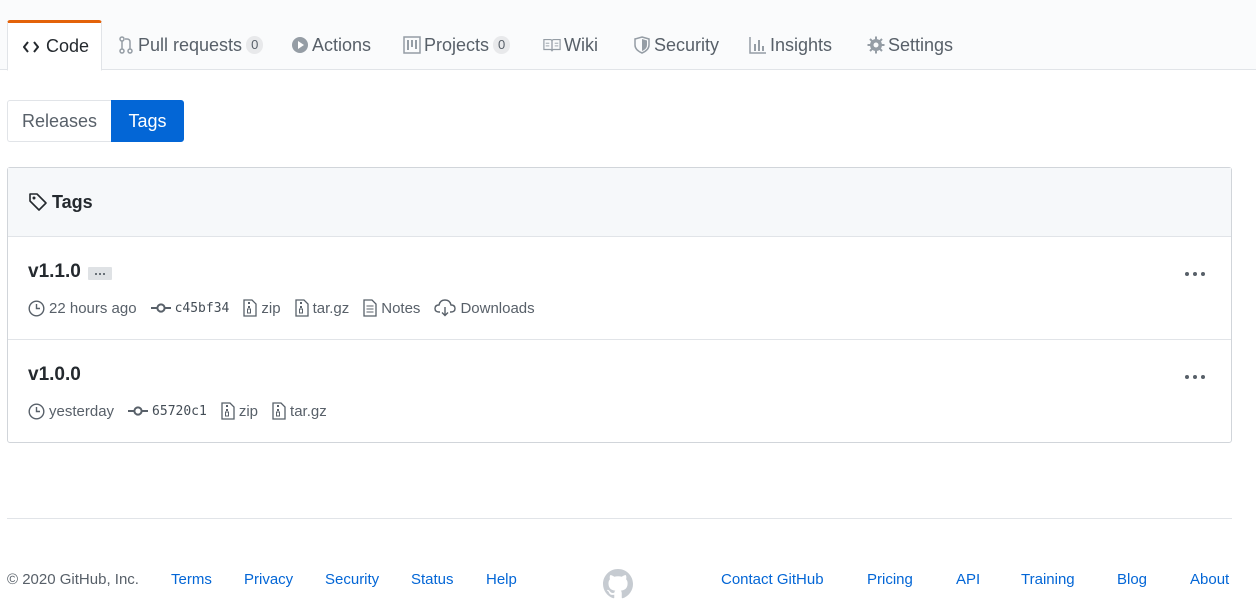 The image size is (1256, 612). I want to click on tag-time-text: 22 hours ago, so click(93, 308).